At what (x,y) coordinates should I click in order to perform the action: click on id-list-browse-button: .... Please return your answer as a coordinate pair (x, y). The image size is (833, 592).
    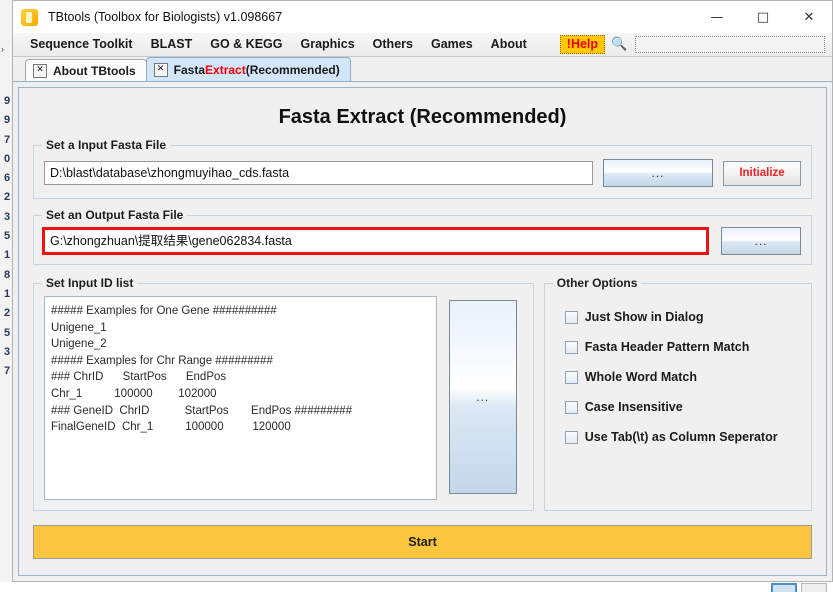
    Looking at the image, I should click on (482, 397).